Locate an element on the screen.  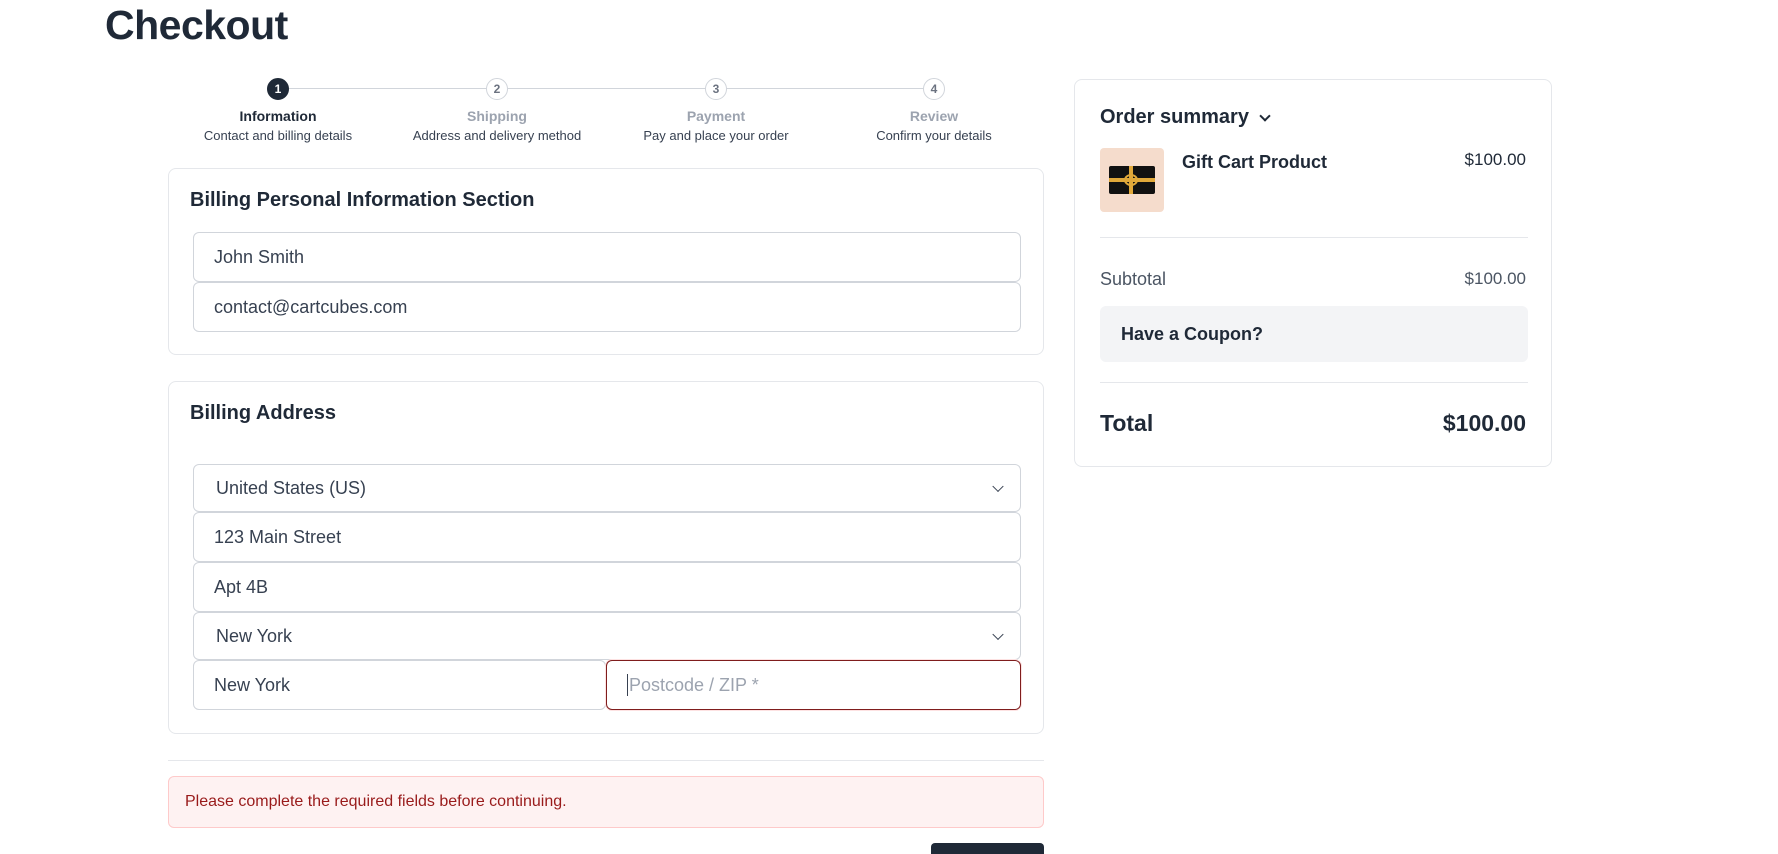
page-title: Checkout is located at coordinates (196, 25).